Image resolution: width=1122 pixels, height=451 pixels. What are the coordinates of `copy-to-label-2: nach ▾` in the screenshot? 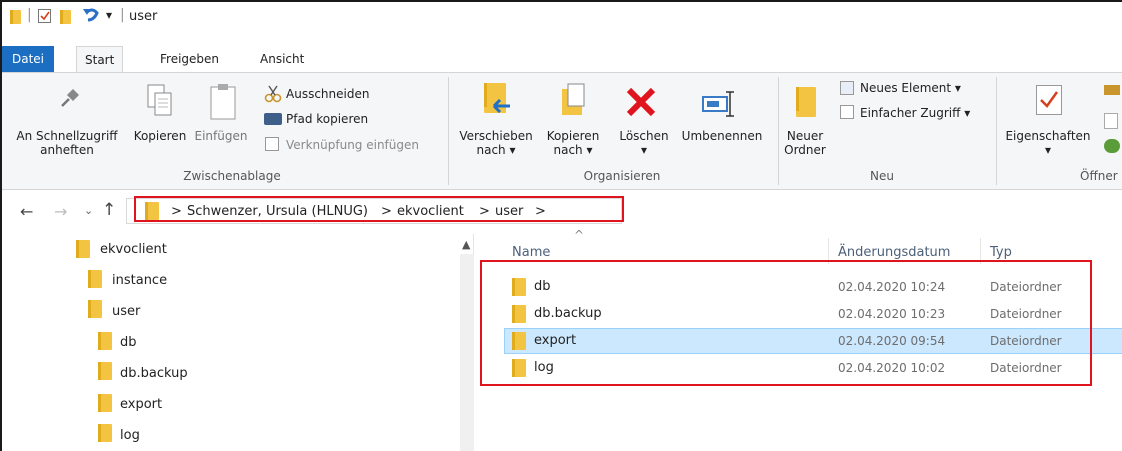 It's located at (573, 150).